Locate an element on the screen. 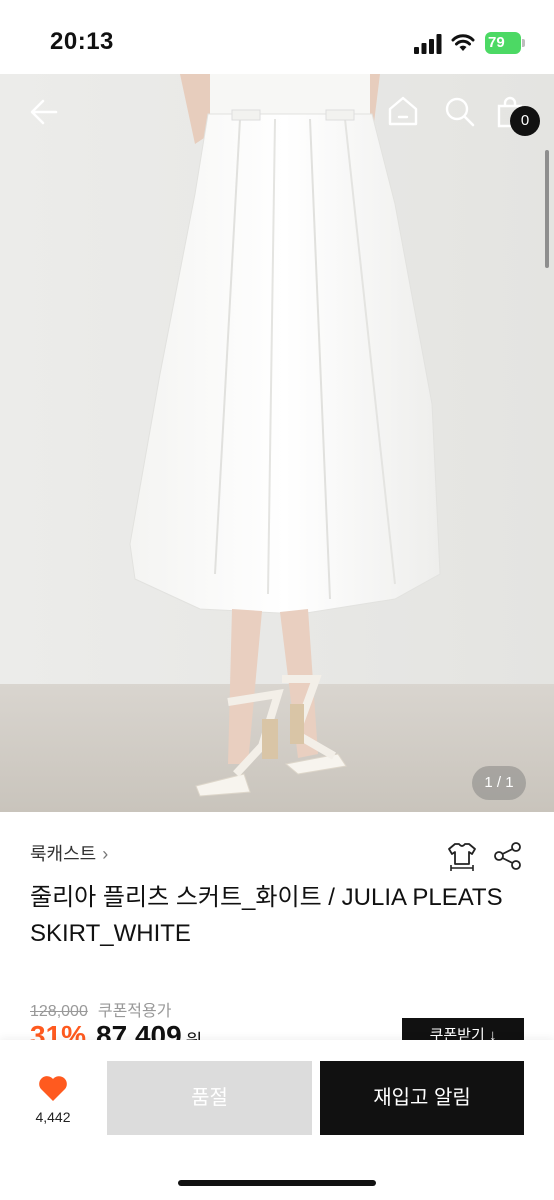 The image size is (554, 1200). sale-price-row: 31% 87,409 원 ⌄ is located at coordinates (230, 1031).